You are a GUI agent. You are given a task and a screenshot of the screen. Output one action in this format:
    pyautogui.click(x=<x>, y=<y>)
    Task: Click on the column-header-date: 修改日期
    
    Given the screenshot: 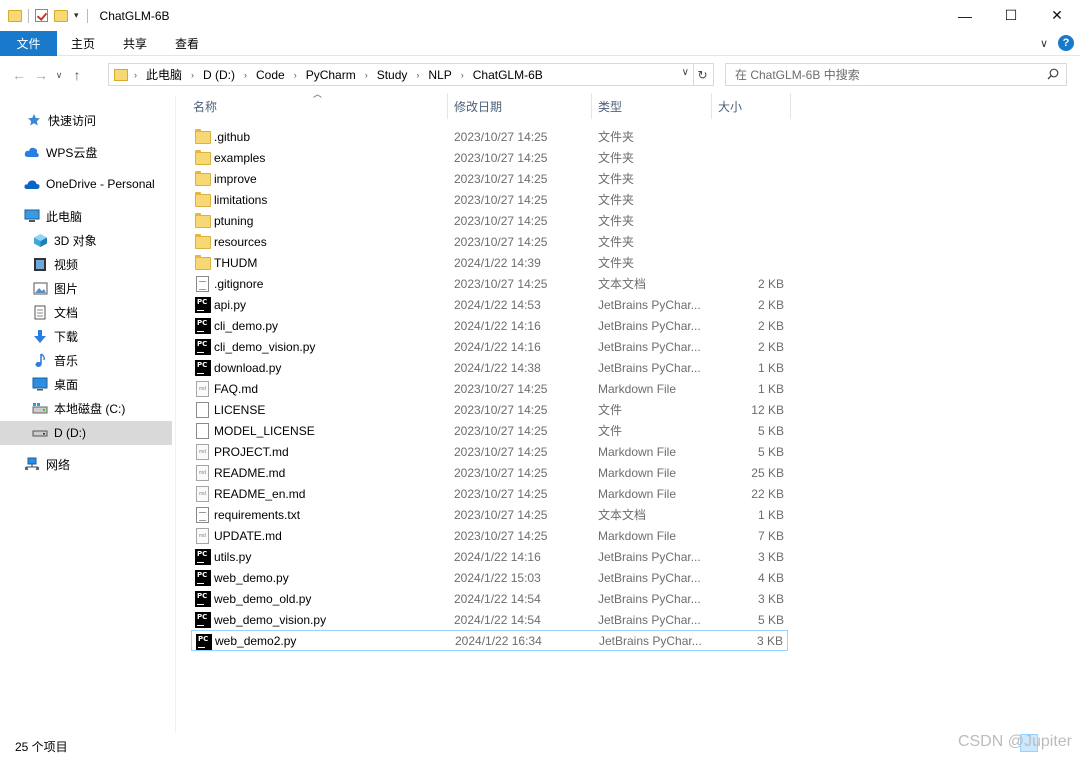 What is the action you would take?
    pyautogui.click(x=522, y=106)
    